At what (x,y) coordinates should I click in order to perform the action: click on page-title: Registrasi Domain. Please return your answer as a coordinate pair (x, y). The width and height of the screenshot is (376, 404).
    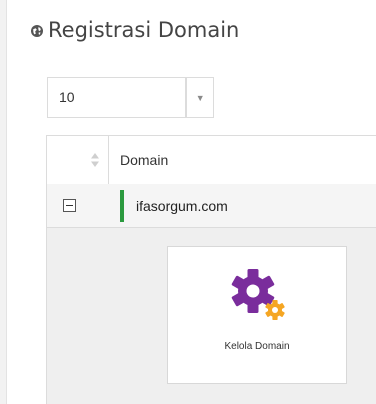
    Looking at the image, I should click on (144, 30).